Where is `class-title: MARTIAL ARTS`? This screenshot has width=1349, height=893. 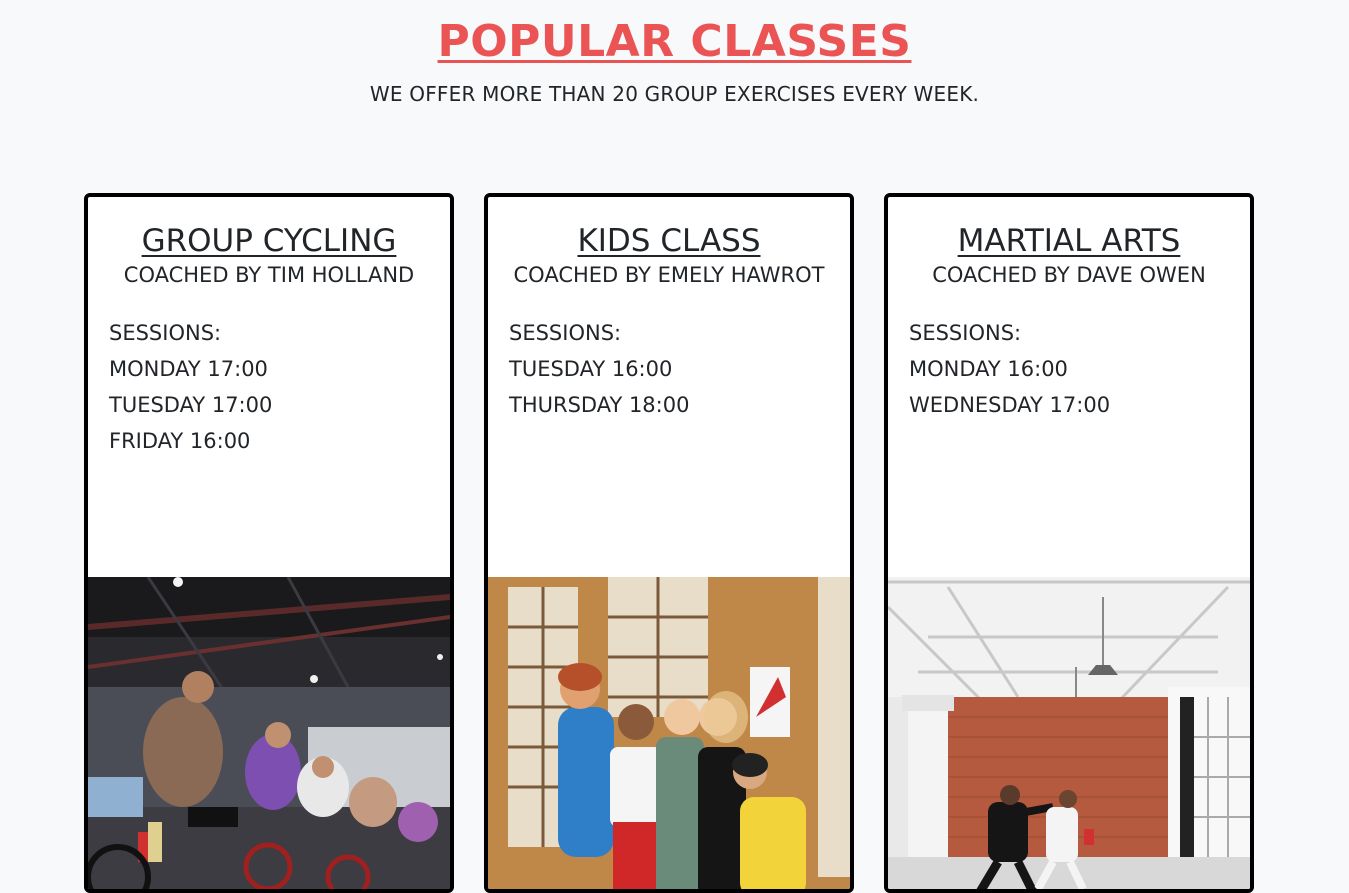 class-title: MARTIAL ARTS is located at coordinates (1069, 241).